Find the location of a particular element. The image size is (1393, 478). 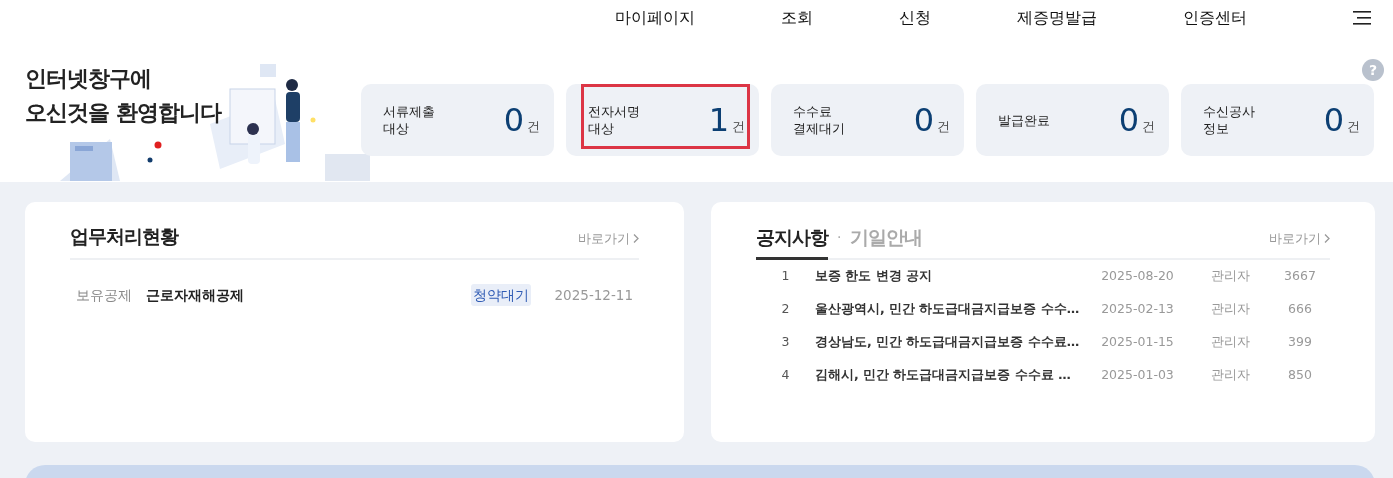

category-text: 보유공제 is located at coordinates (104, 295).